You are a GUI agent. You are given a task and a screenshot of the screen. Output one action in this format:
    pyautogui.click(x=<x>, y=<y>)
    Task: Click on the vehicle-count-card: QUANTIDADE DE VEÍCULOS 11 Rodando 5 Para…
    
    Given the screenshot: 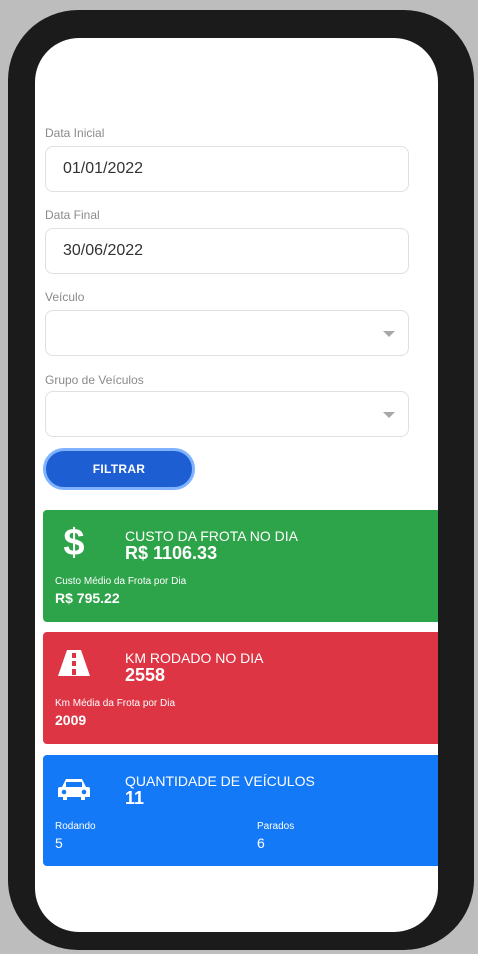 What is the action you would take?
    pyautogui.click(x=240, y=810)
    